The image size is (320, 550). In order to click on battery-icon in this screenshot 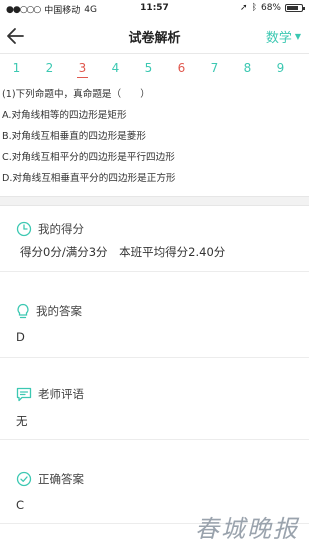, I will do `click(295, 8)`.